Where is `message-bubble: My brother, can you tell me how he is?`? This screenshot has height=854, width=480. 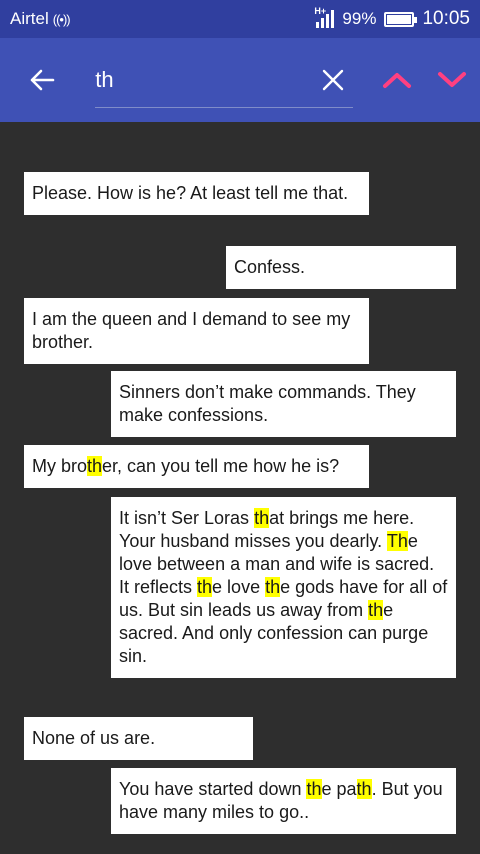 message-bubble: My brother, can you tell me how he is? is located at coordinates (196, 466).